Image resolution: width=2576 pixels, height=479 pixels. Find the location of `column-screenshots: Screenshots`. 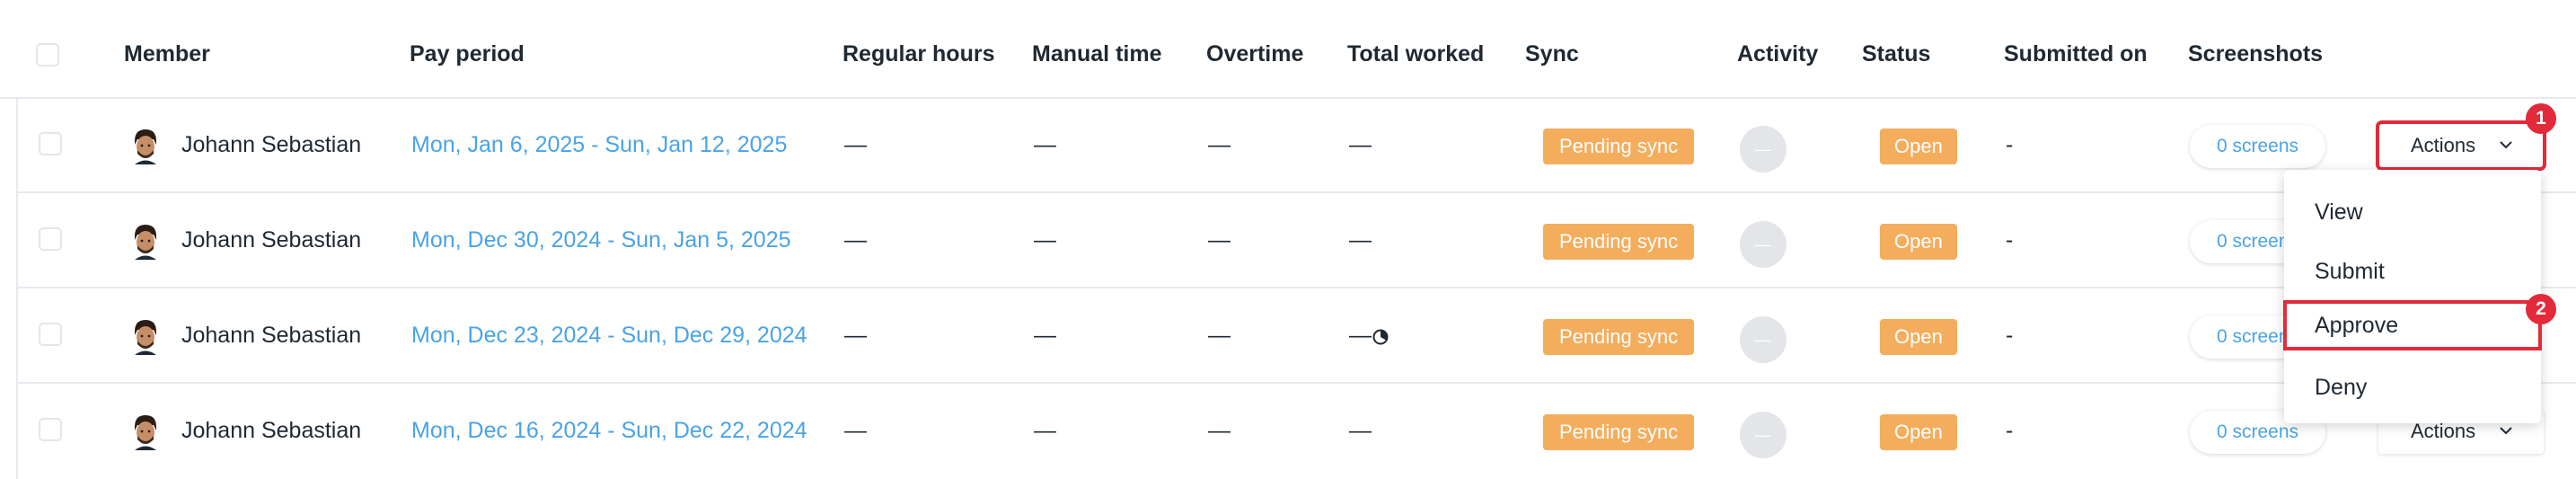

column-screenshots: Screenshots is located at coordinates (2255, 48).